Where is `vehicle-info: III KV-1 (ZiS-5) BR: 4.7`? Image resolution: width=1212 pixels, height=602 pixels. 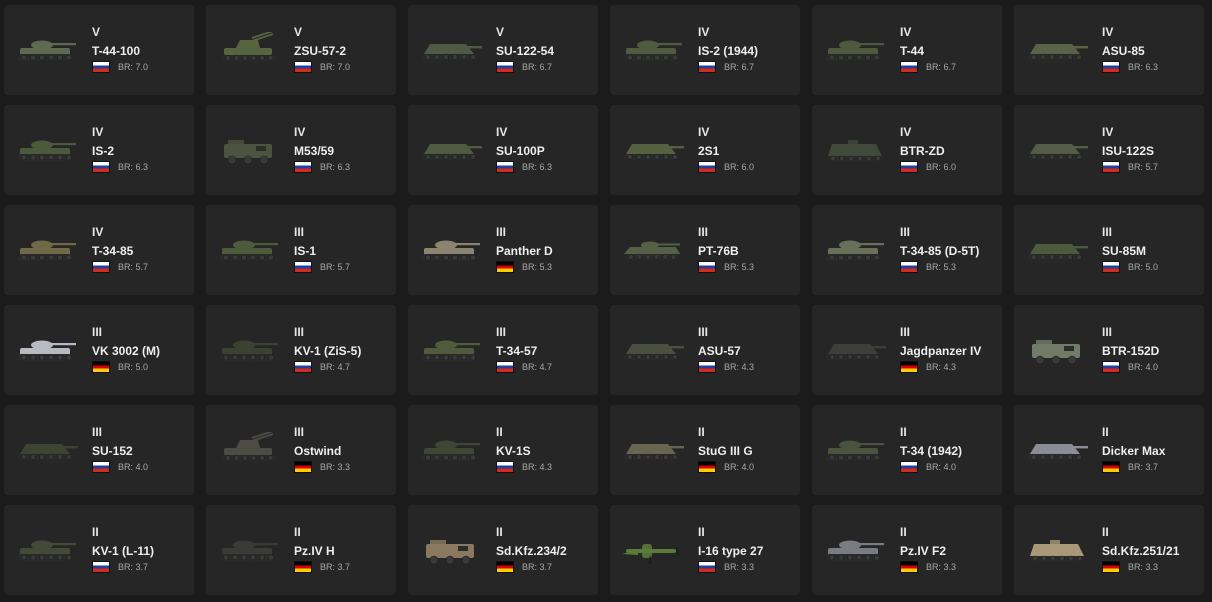
vehicle-info: III KV-1 (ZiS-5) BR: 4.7 is located at coordinates (327, 349).